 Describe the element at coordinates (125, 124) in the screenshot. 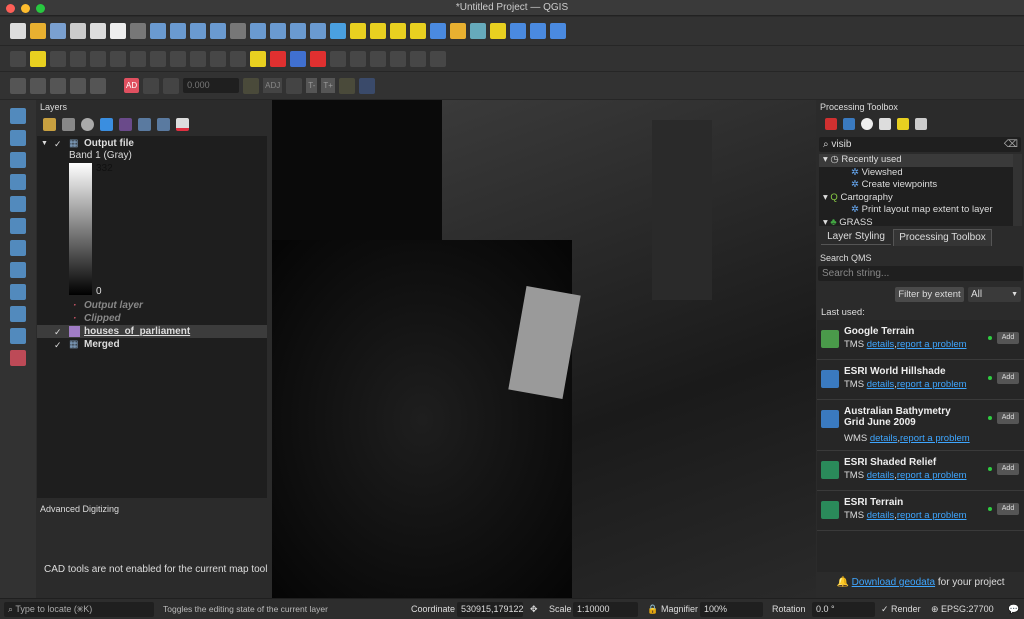

I see `filter-expression-icon` at that location.